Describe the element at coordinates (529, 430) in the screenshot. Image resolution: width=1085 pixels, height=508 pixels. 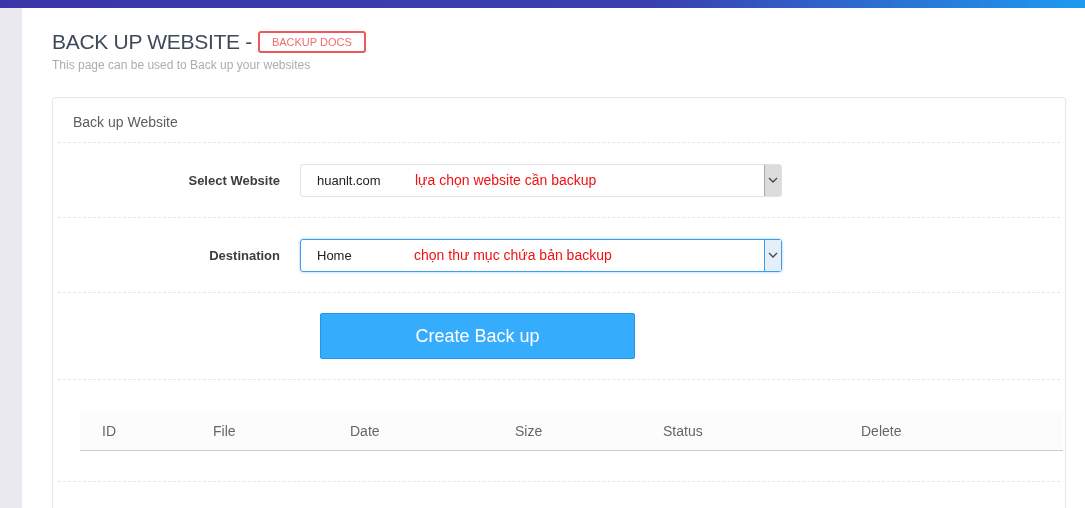
I see `column-header: Size` at that location.